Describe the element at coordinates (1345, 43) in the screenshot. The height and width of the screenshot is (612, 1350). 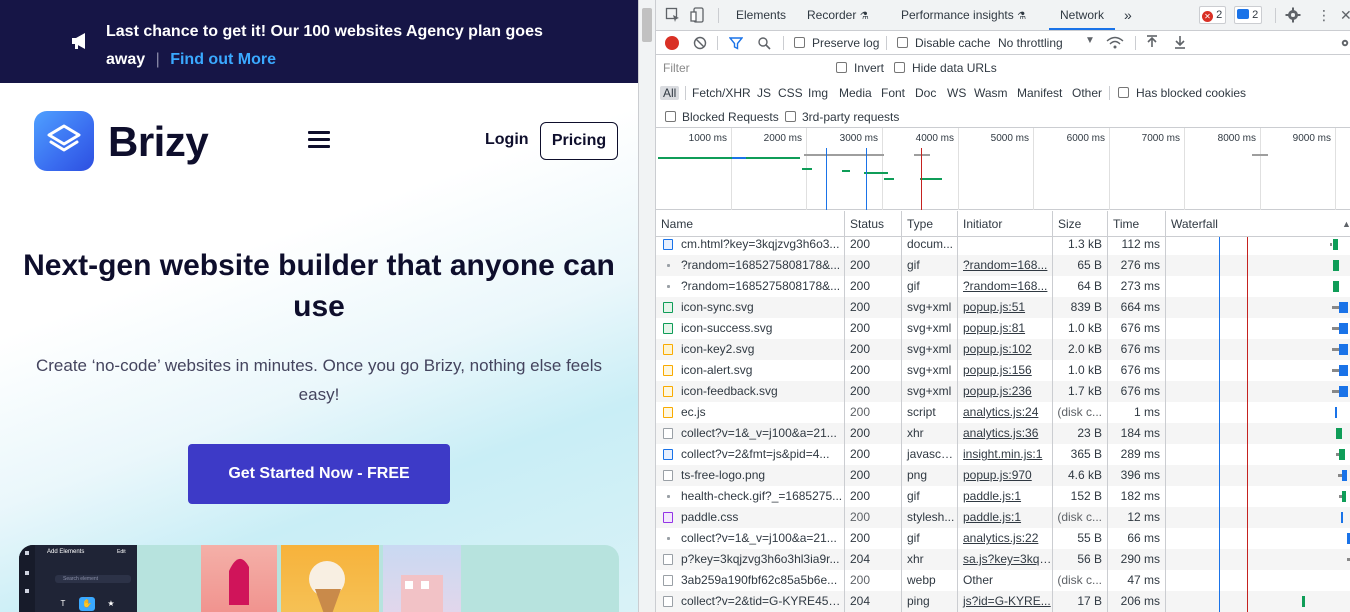
I see `network-settings-gear-icon` at that location.